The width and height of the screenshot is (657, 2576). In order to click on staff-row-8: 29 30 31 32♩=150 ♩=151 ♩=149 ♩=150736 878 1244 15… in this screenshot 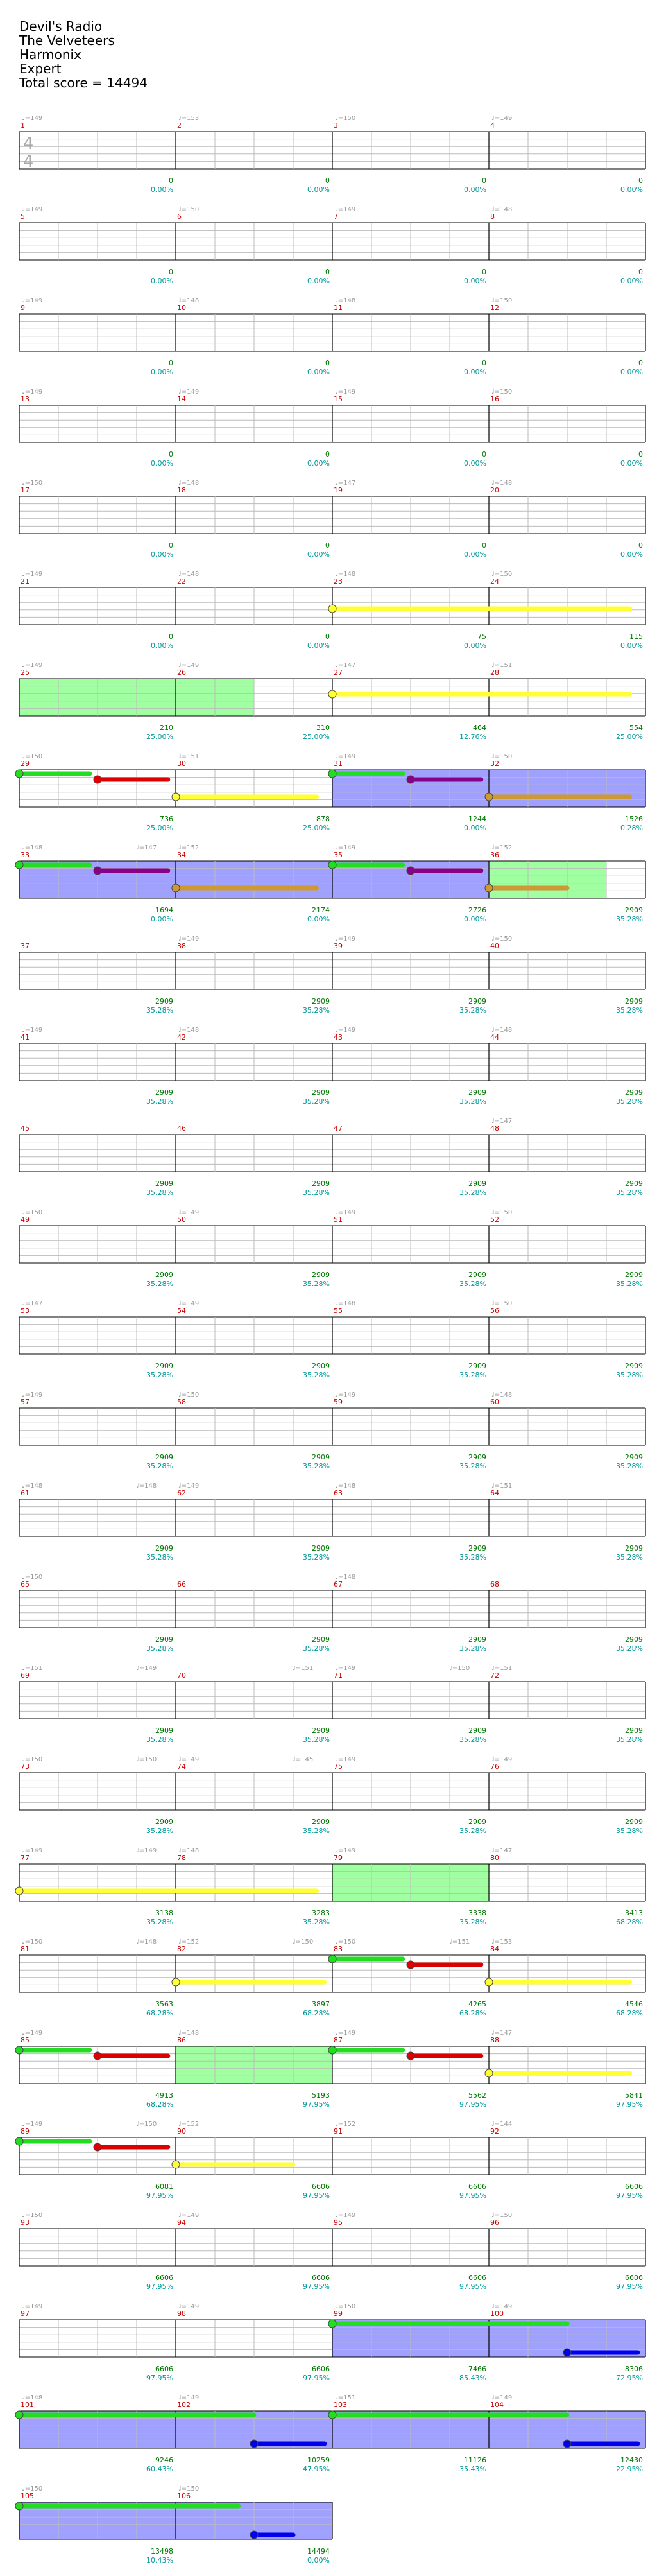, I will do `click(330, 792)`.